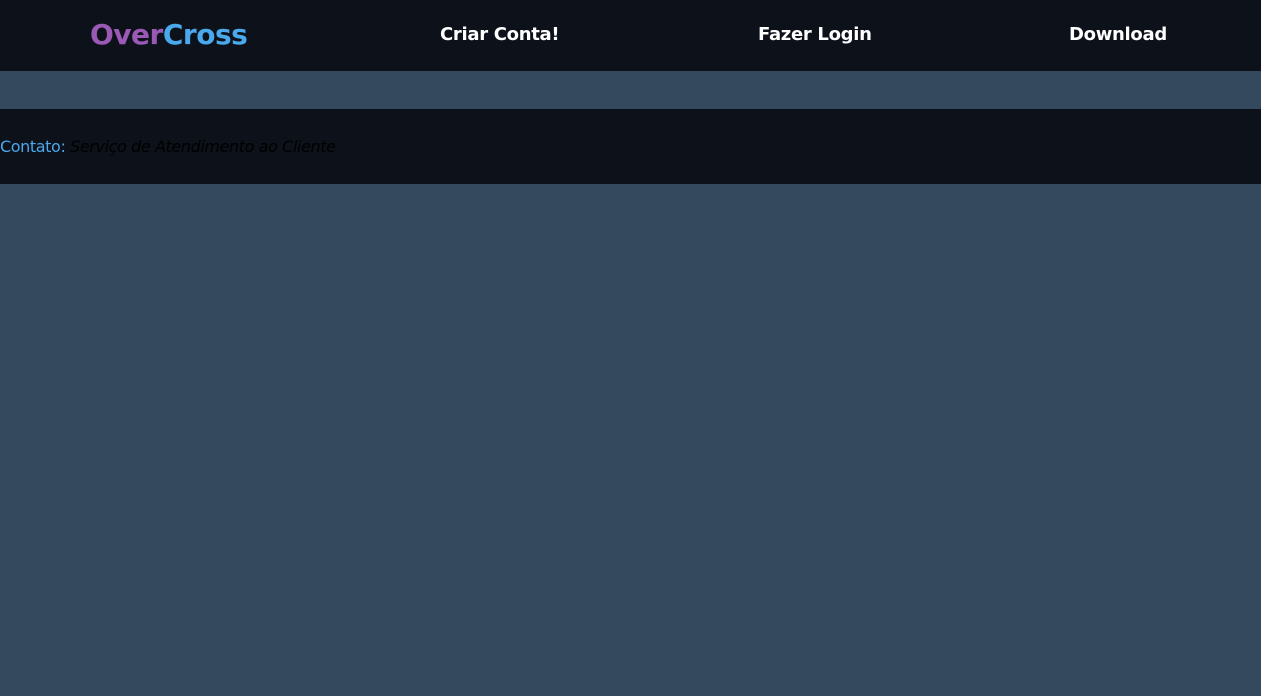 This screenshot has width=1261, height=696. Describe the element at coordinates (500, 35) in the screenshot. I see `nav-create-account-link: Criar Conta!` at that location.